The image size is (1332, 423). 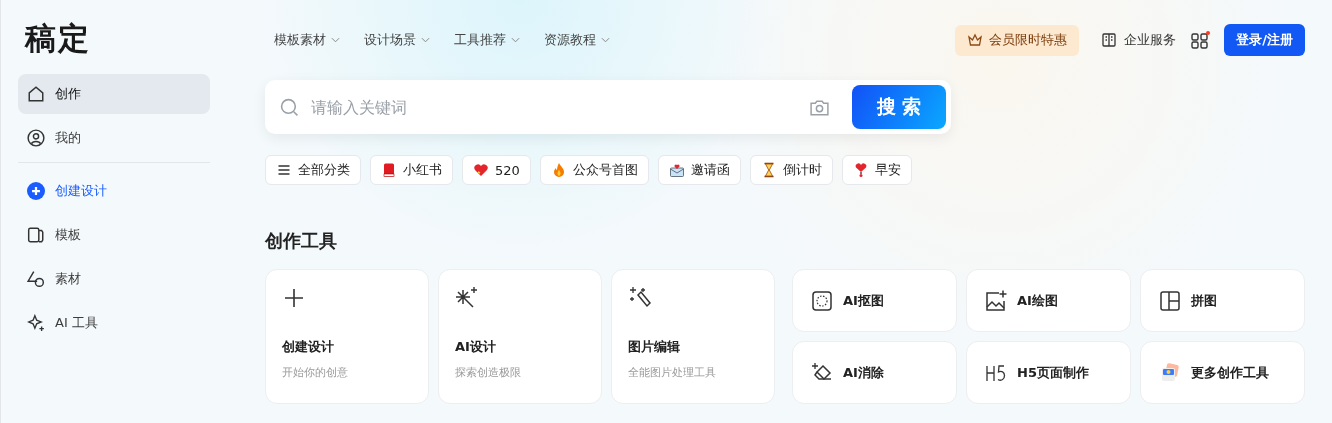 I want to click on promo-button: 会员限时特惠, so click(x=1017, y=40).